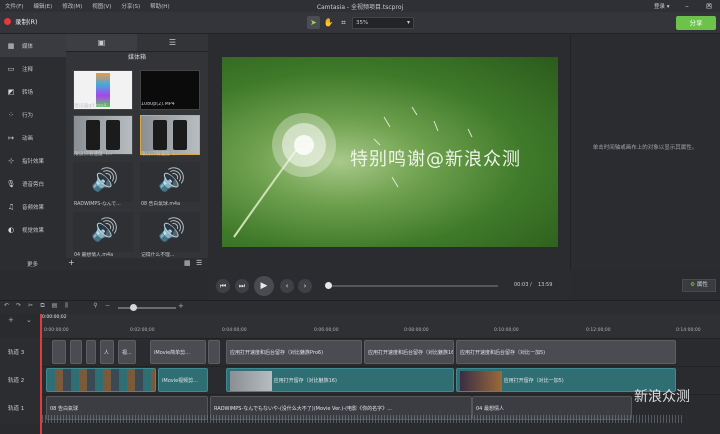 The image size is (720, 434). I want to click on ruler-tick: 0:02:00;00, so click(142, 330).